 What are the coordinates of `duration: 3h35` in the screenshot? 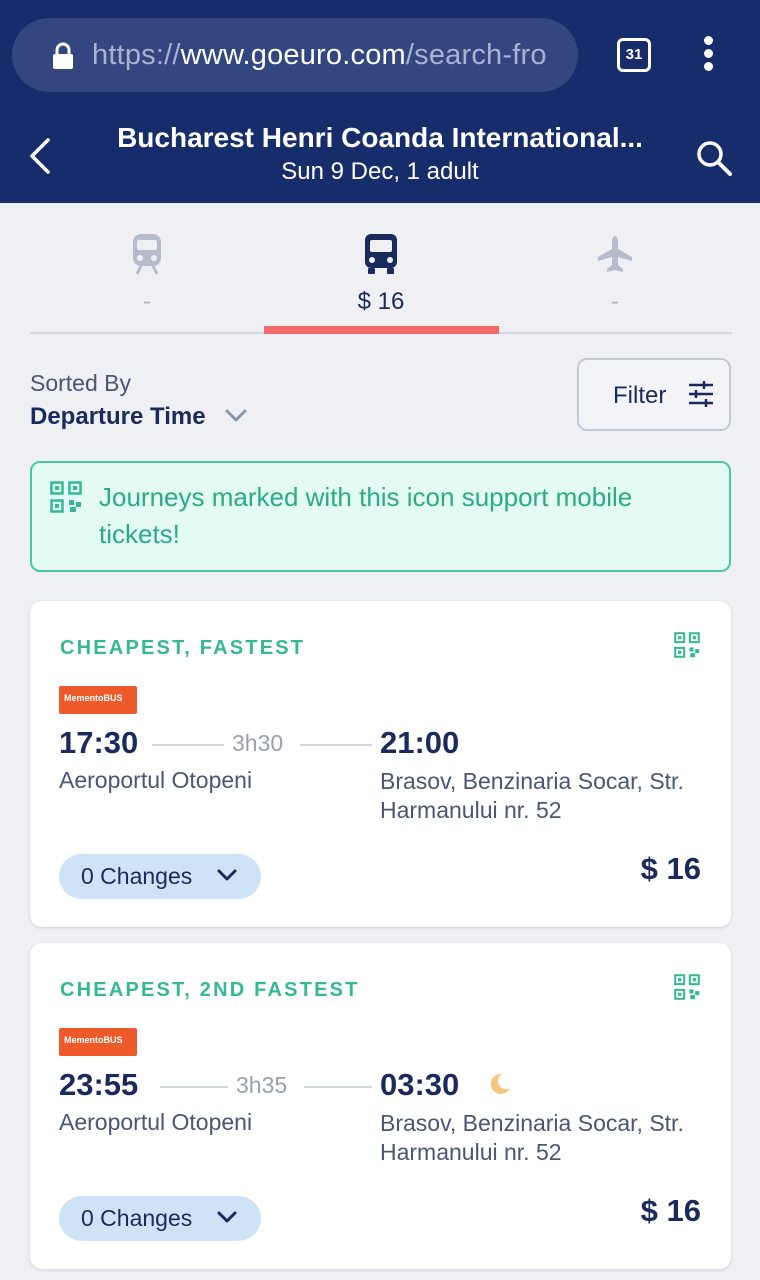 It's located at (262, 1085).